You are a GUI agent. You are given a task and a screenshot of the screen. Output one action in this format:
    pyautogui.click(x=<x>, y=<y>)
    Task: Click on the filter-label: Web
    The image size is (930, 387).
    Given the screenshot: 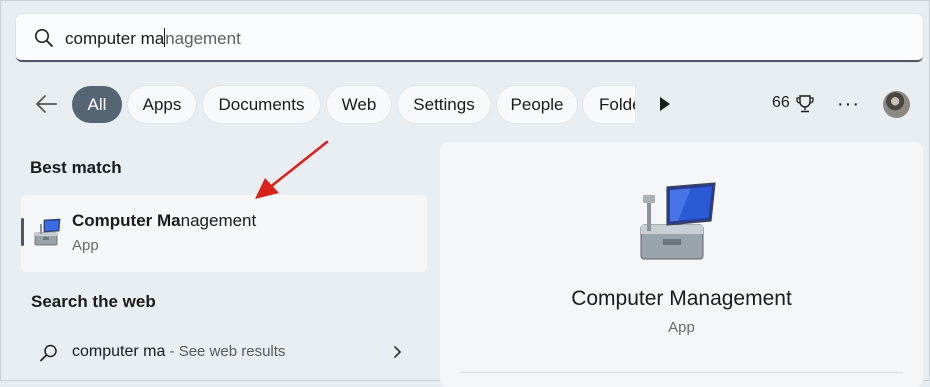 What is the action you would take?
    pyautogui.click(x=359, y=104)
    